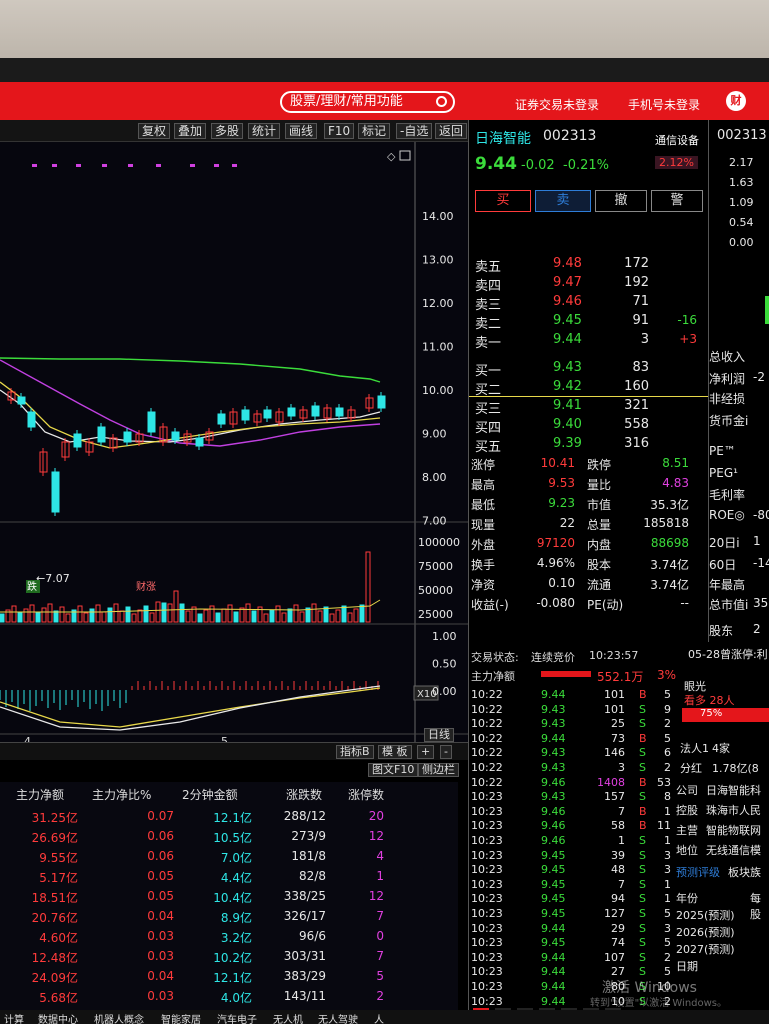 This screenshot has width=769, height=1024. Describe the element at coordinates (154, 131) in the screenshot. I see `tool-restore-rights: 复权` at that location.